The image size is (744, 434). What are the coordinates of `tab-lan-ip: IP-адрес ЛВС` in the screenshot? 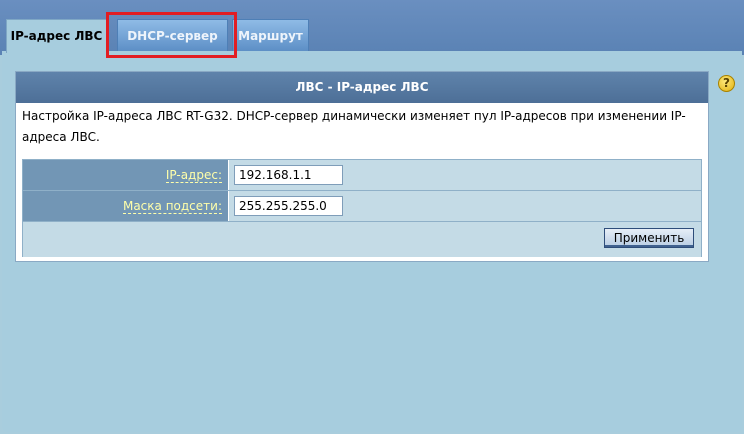 It's located at (56, 36).